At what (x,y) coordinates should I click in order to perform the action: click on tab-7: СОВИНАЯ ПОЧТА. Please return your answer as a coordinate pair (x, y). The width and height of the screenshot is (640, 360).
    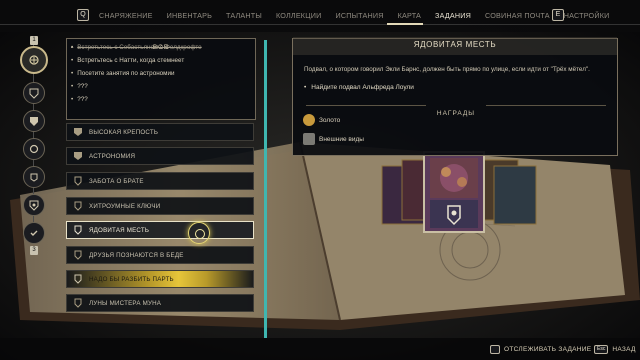
    Looking at the image, I should click on (517, 15).